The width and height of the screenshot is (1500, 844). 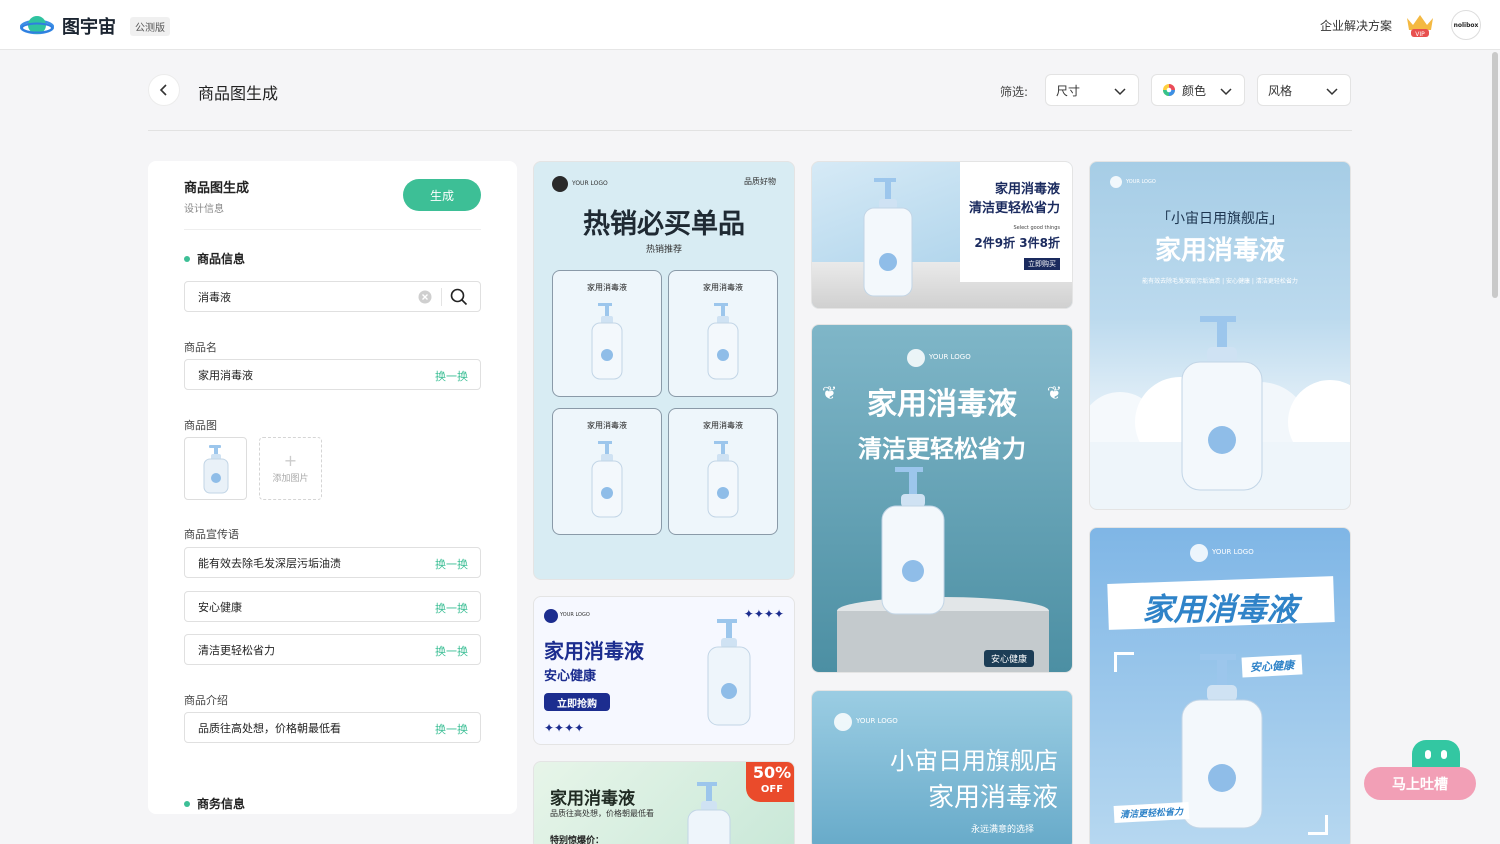 I want to click on template-card-store: YOUR LOGO 小宙日用旗舰店 家用消毒液 永远满意的选择, so click(x=942, y=767).